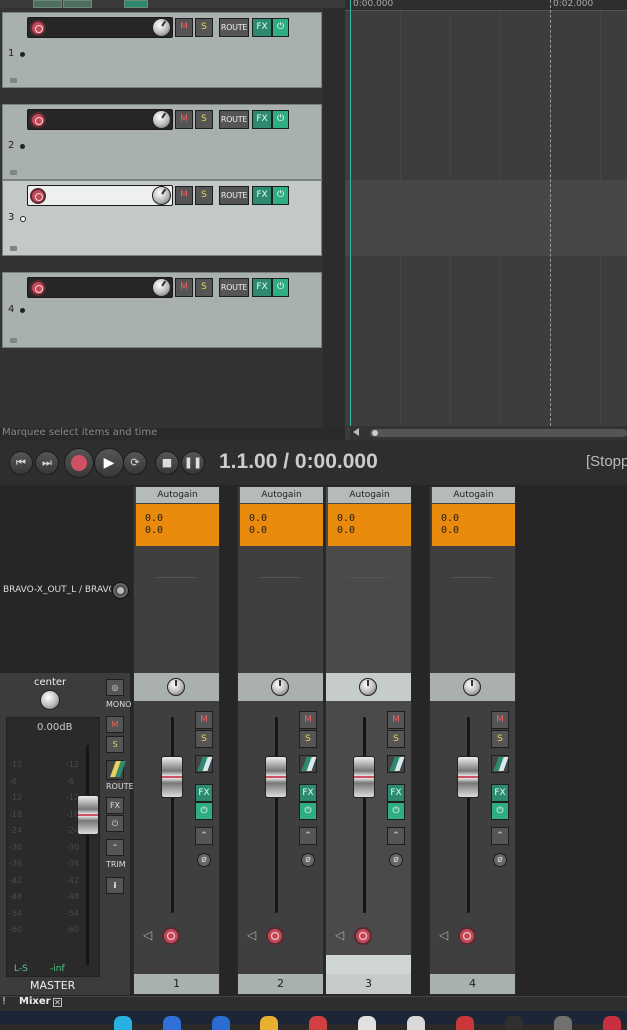  What do you see at coordinates (162, 50) in the screenshot?
I see `track-1: 1 M S ROUTE FX ⏻` at bounding box center [162, 50].